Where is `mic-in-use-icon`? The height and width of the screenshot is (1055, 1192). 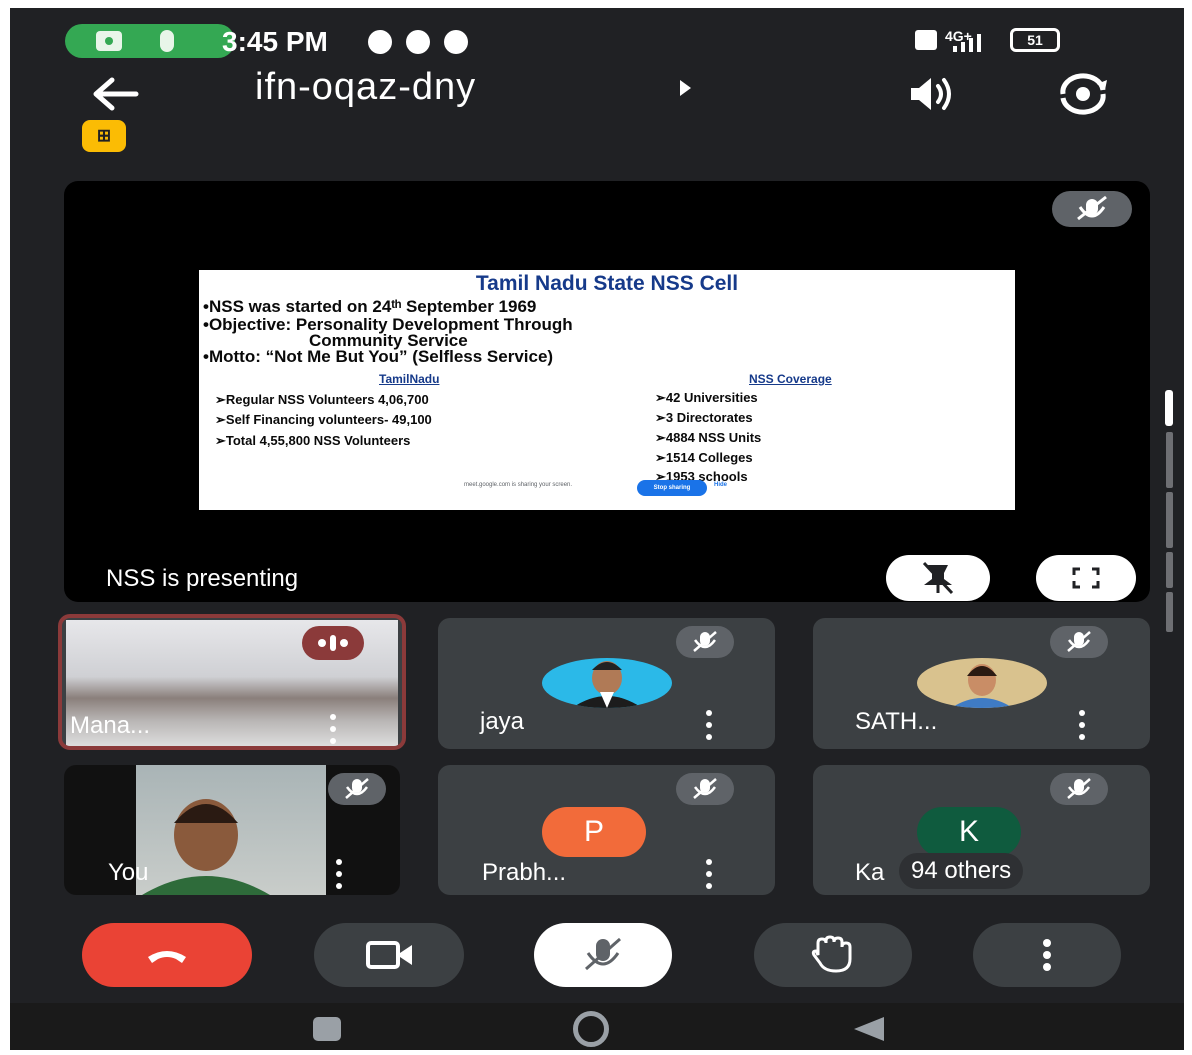
mic-in-use-icon is located at coordinates (167, 41).